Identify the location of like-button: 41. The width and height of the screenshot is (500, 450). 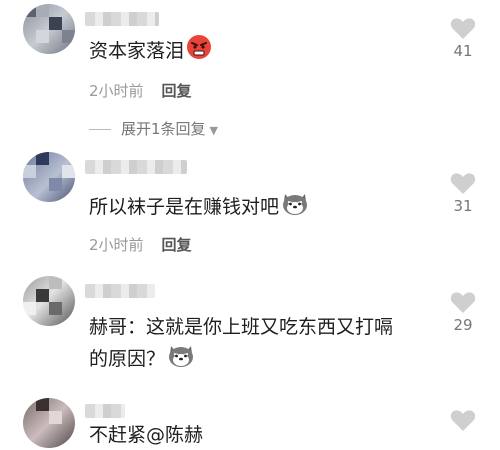
(463, 38).